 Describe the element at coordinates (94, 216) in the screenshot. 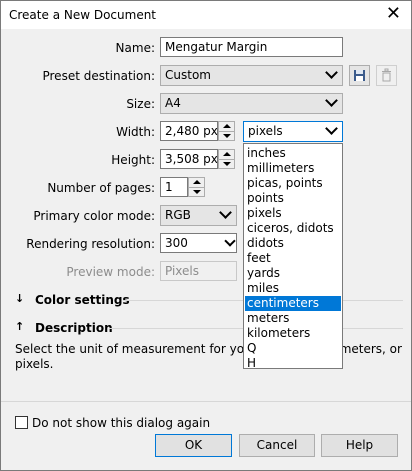

I see `color-mode-label: Primary color mode:` at that location.